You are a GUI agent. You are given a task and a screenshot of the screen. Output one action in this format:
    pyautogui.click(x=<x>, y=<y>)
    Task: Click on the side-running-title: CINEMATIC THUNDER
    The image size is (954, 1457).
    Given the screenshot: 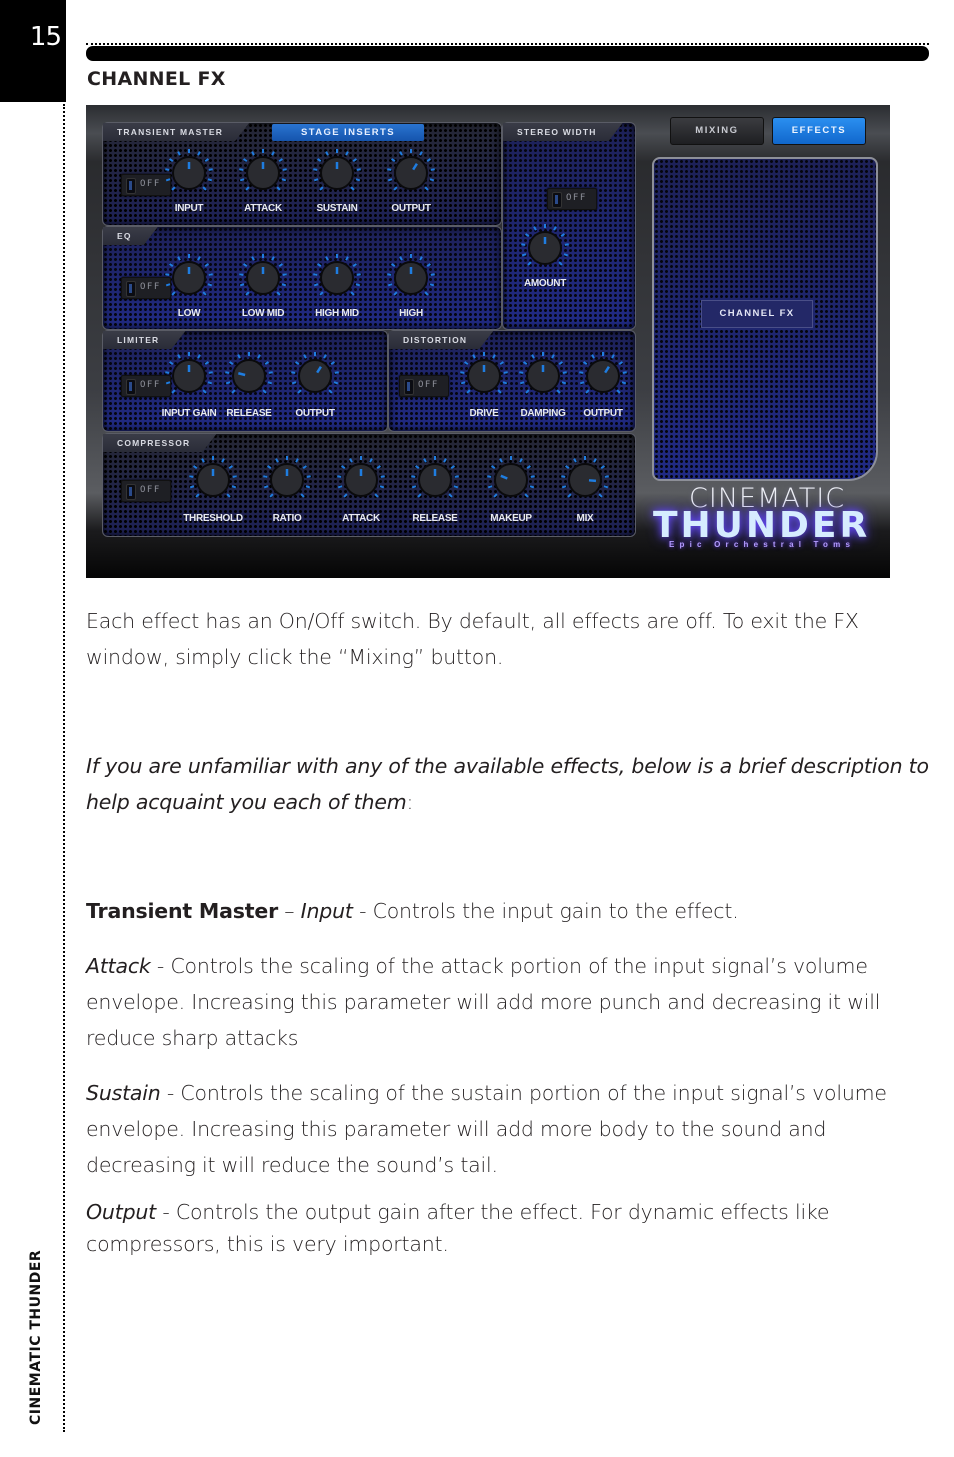 What is the action you would take?
    pyautogui.click(x=36, y=1337)
    